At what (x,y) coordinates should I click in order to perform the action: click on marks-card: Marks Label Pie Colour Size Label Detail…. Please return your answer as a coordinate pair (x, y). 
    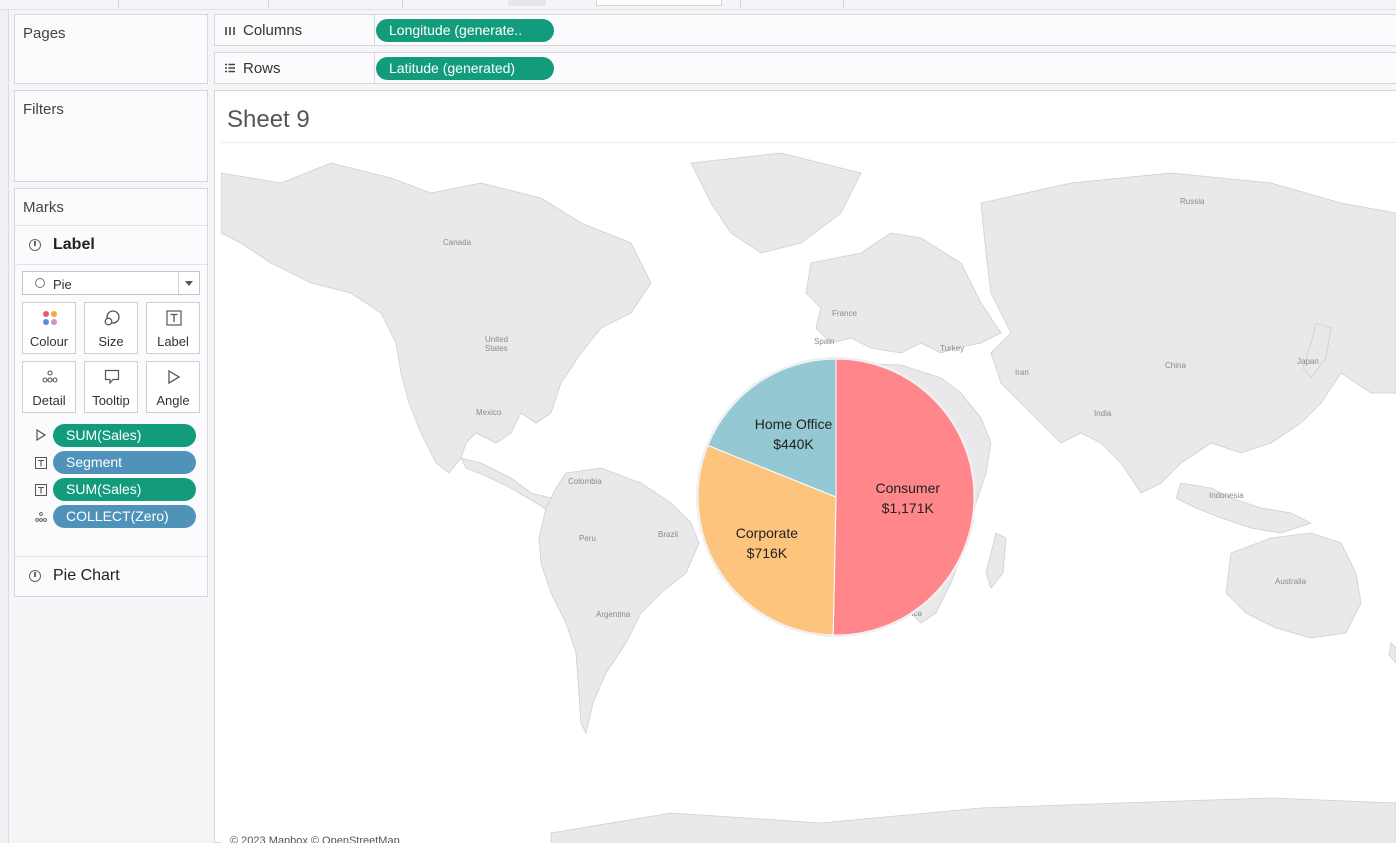
    Looking at the image, I should click on (111, 392).